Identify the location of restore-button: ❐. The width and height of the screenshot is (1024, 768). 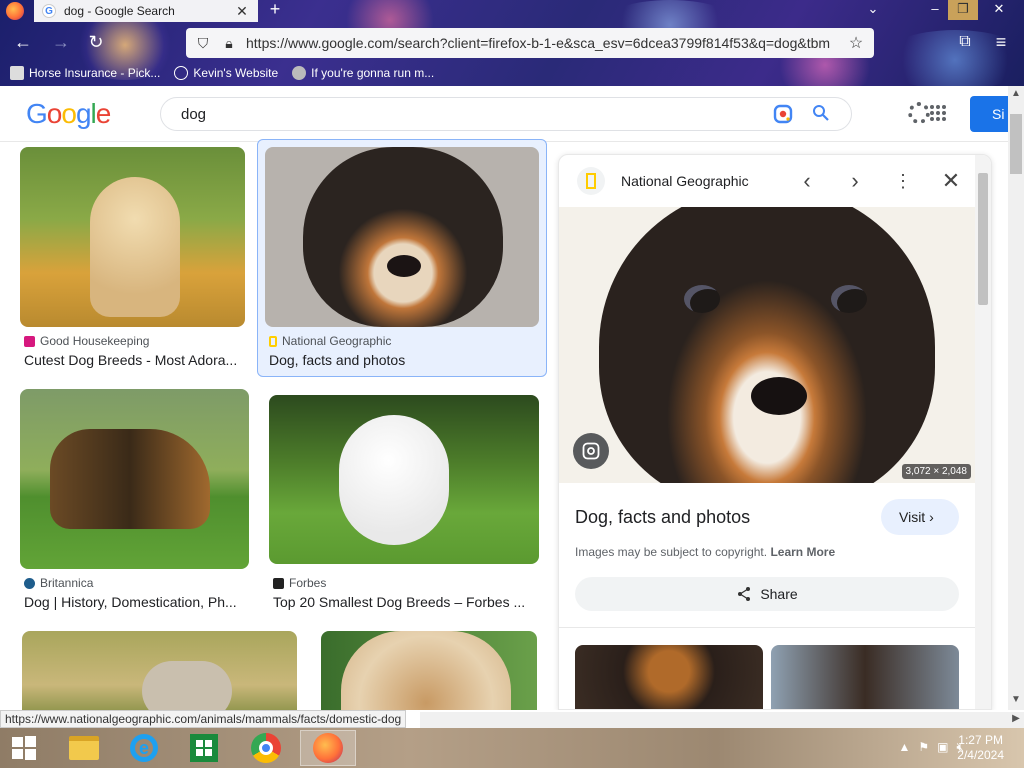
(963, 10).